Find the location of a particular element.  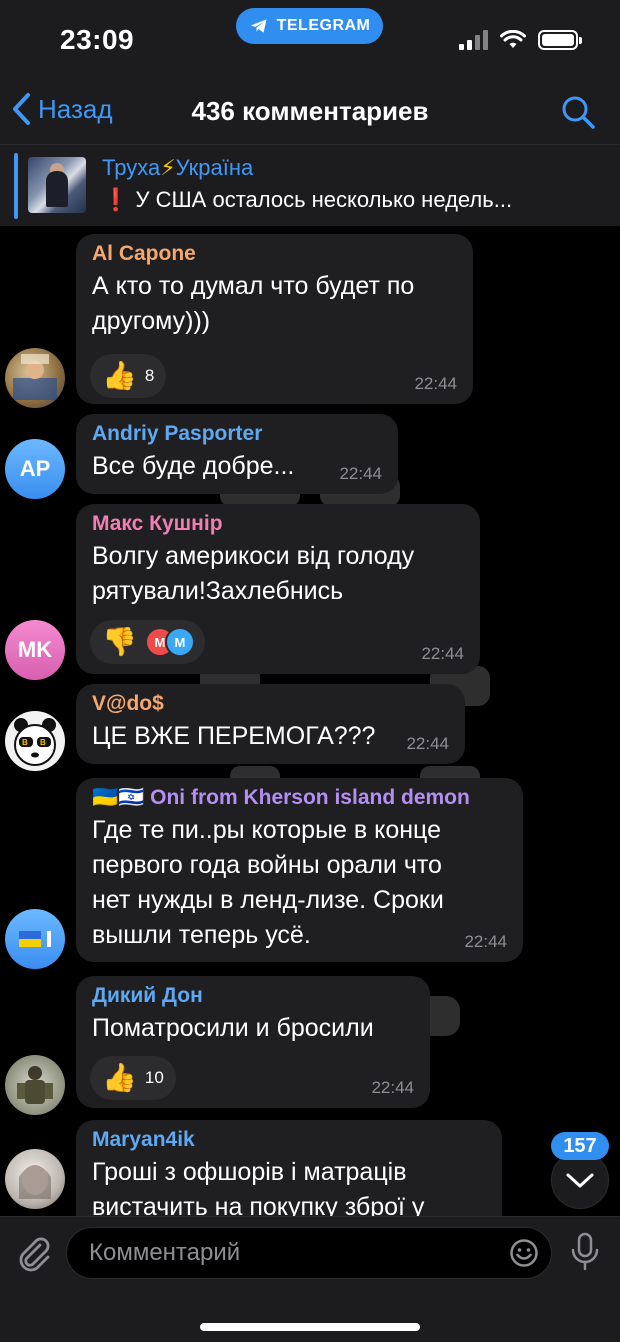

author-name: Andriy Pasporter is located at coordinates (237, 434).